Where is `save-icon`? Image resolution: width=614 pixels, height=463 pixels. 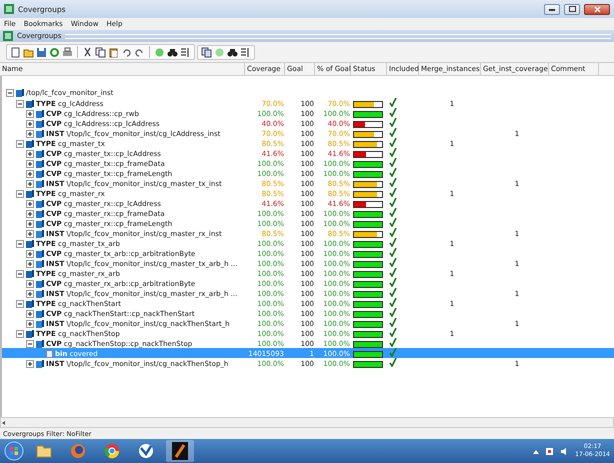 save-icon is located at coordinates (41, 52).